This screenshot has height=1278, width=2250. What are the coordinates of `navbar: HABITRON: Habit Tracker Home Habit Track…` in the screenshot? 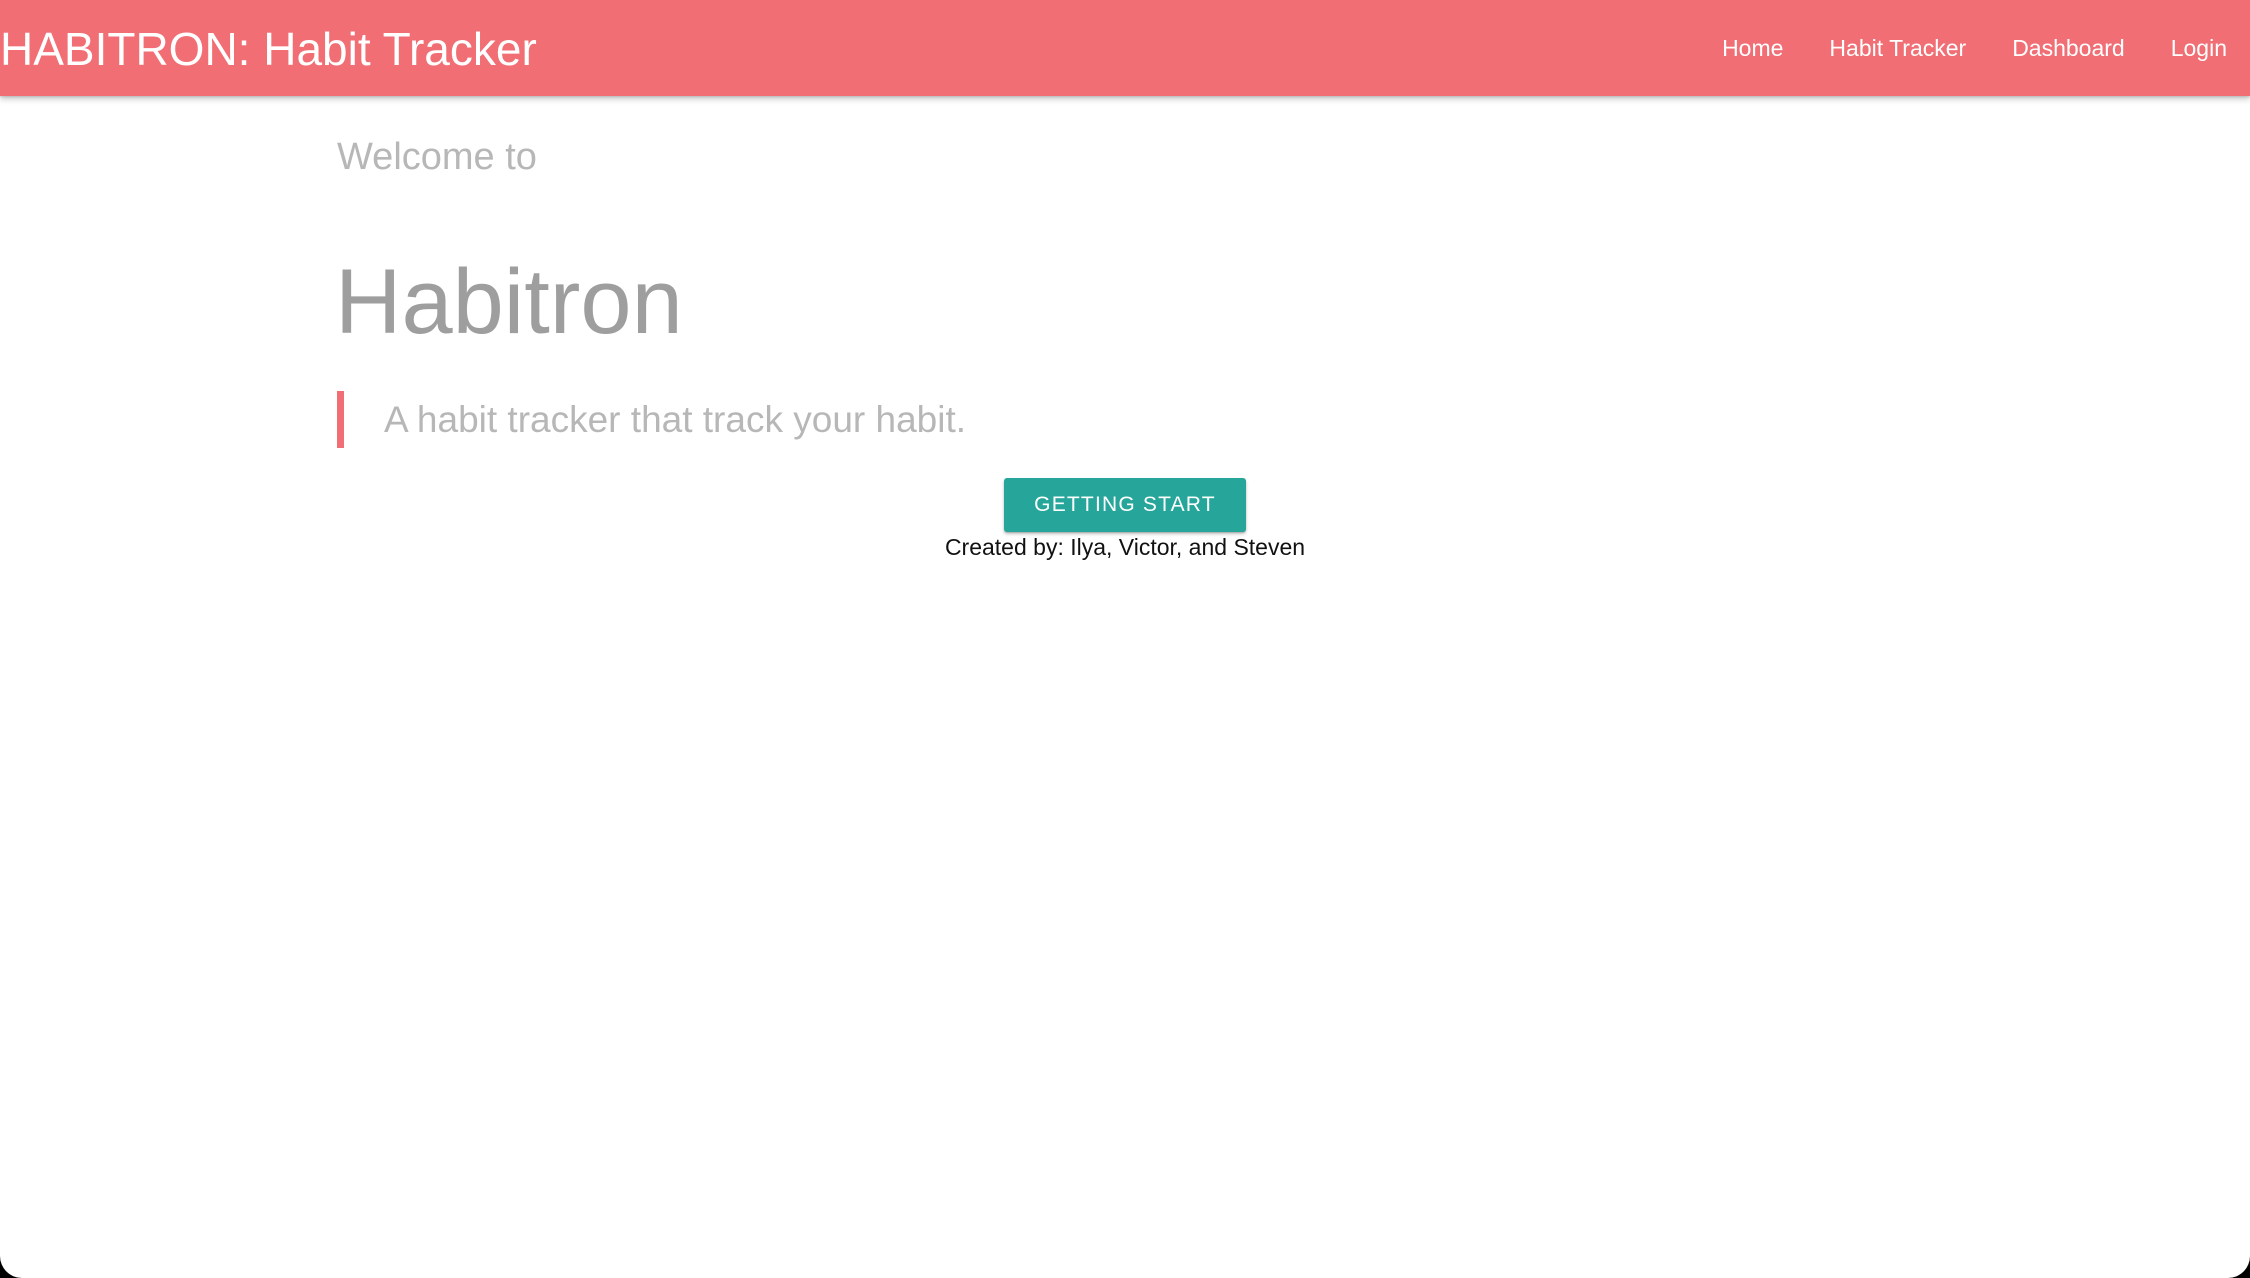 It's located at (1125, 48).